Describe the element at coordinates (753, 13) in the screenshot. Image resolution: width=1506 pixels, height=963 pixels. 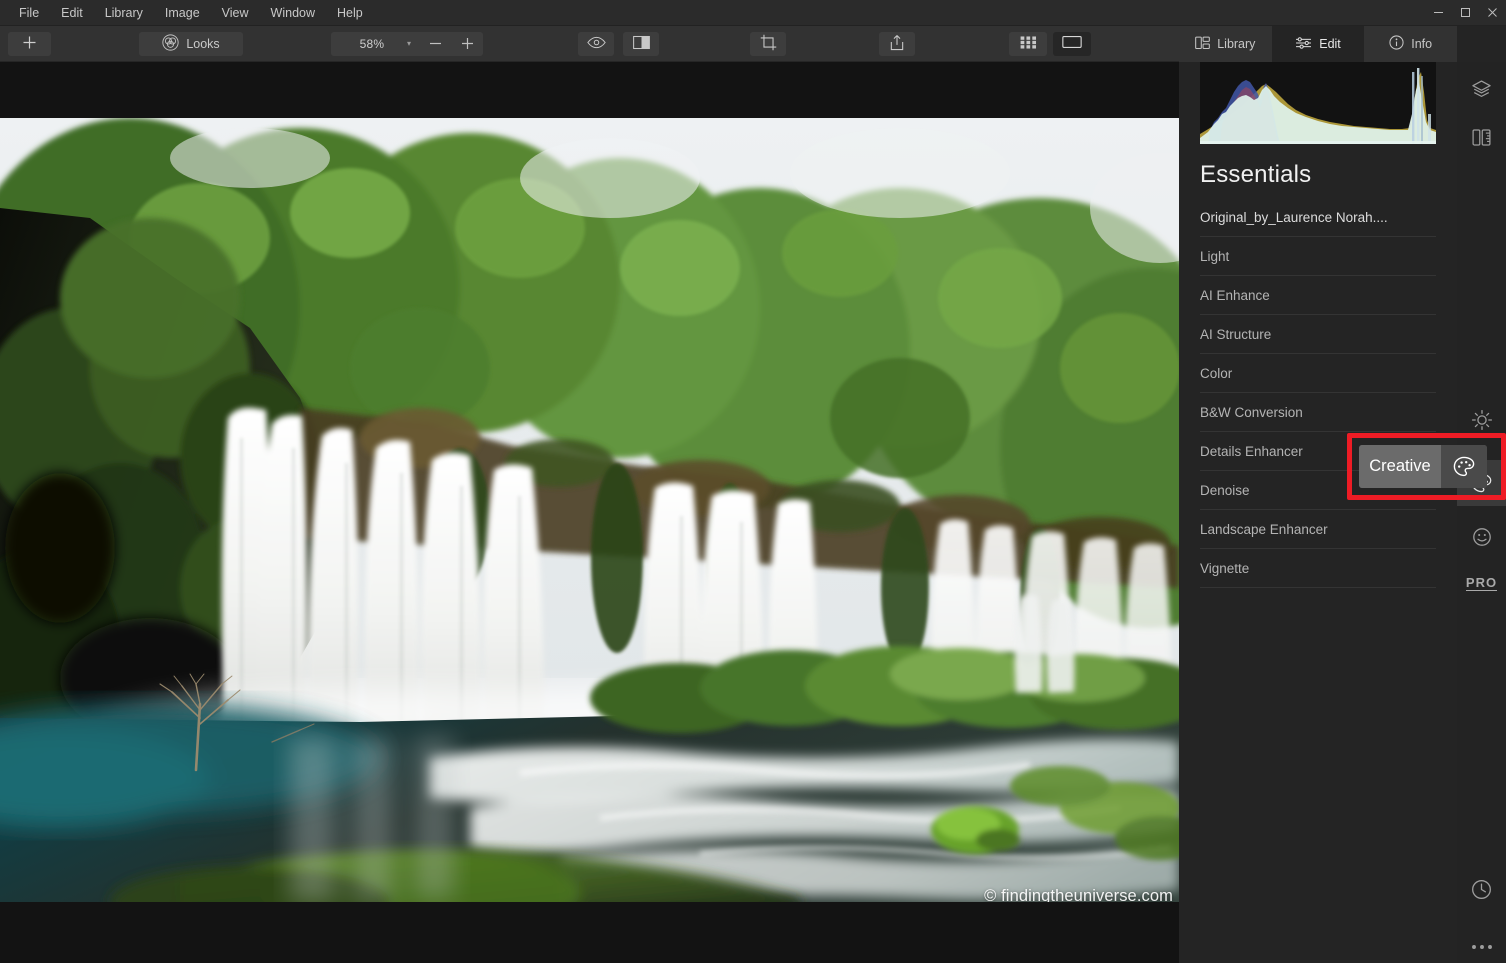
I see `title-bar: File Edit Library Image View Window Help` at that location.